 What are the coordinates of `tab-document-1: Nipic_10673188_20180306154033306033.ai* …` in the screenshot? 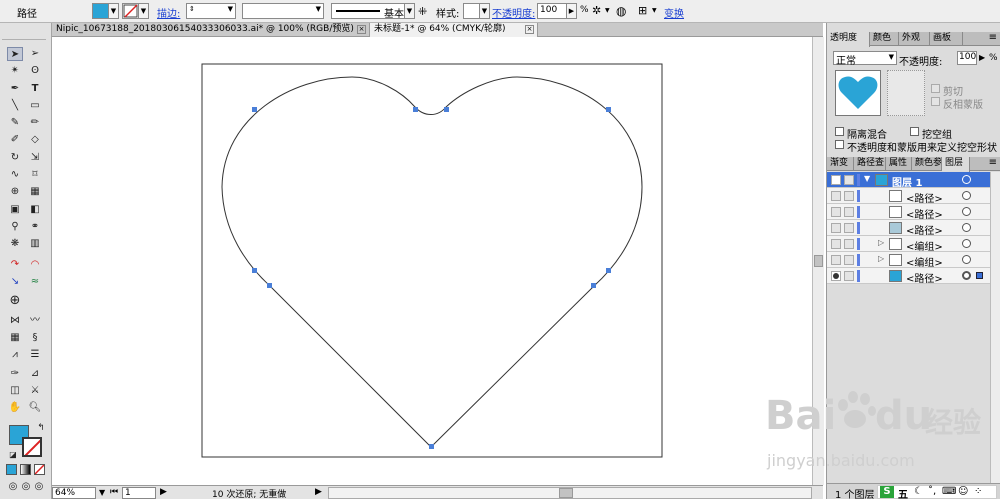 It's located at (211, 30).